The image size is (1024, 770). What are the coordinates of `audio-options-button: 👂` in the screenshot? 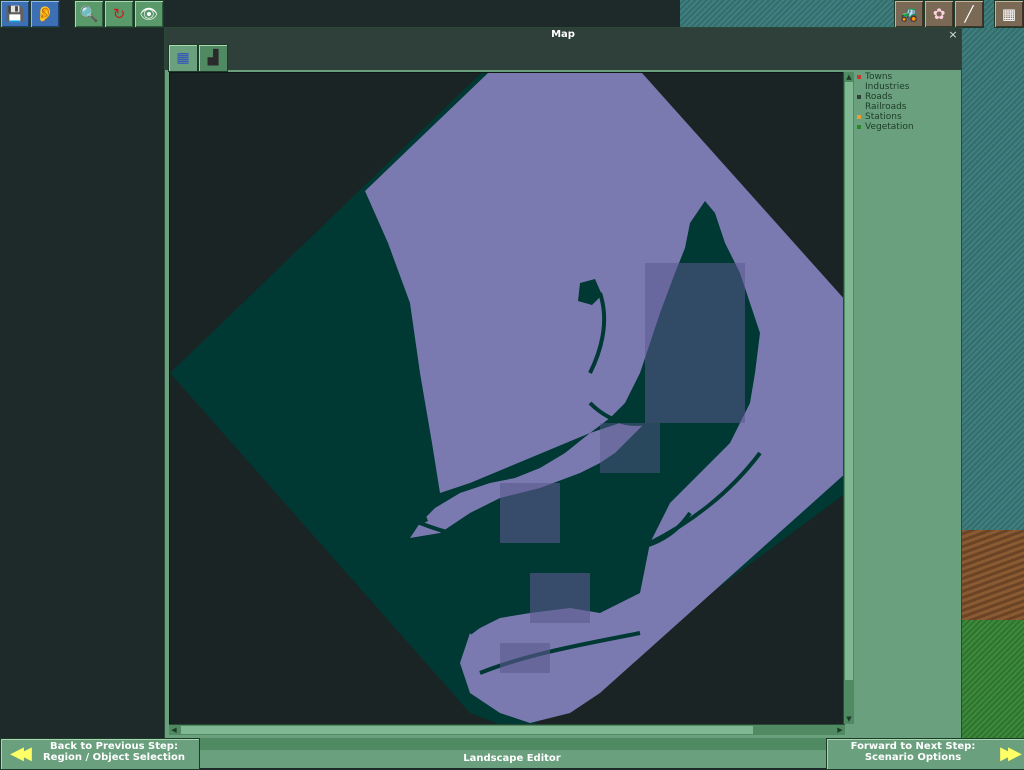 It's located at (45, 14).